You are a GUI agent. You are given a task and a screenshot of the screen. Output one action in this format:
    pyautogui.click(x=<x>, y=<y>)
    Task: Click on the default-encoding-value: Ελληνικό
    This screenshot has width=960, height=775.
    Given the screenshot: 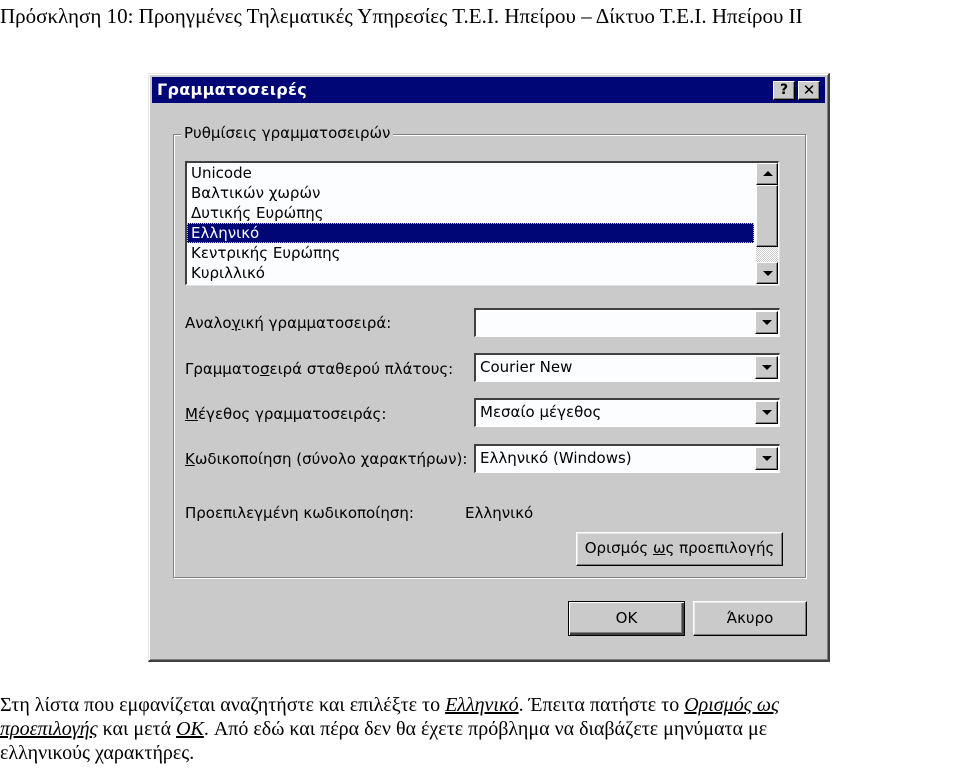 What is the action you would take?
    pyautogui.click(x=499, y=513)
    